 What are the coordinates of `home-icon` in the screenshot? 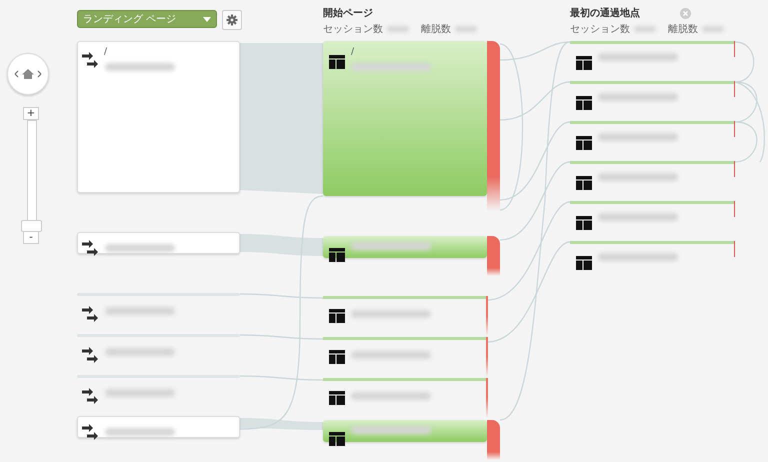 It's located at (28, 74).